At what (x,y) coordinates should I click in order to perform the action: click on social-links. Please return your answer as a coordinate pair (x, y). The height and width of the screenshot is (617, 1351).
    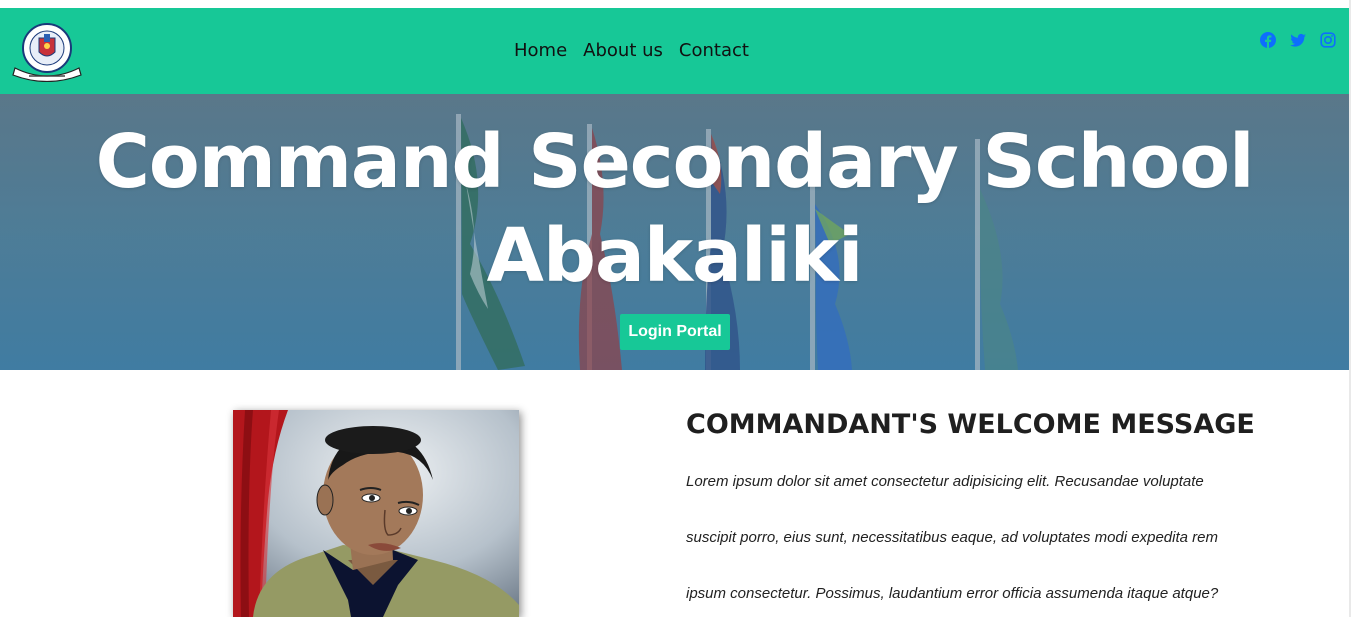
    Looking at the image, I should click on (1298, 40).